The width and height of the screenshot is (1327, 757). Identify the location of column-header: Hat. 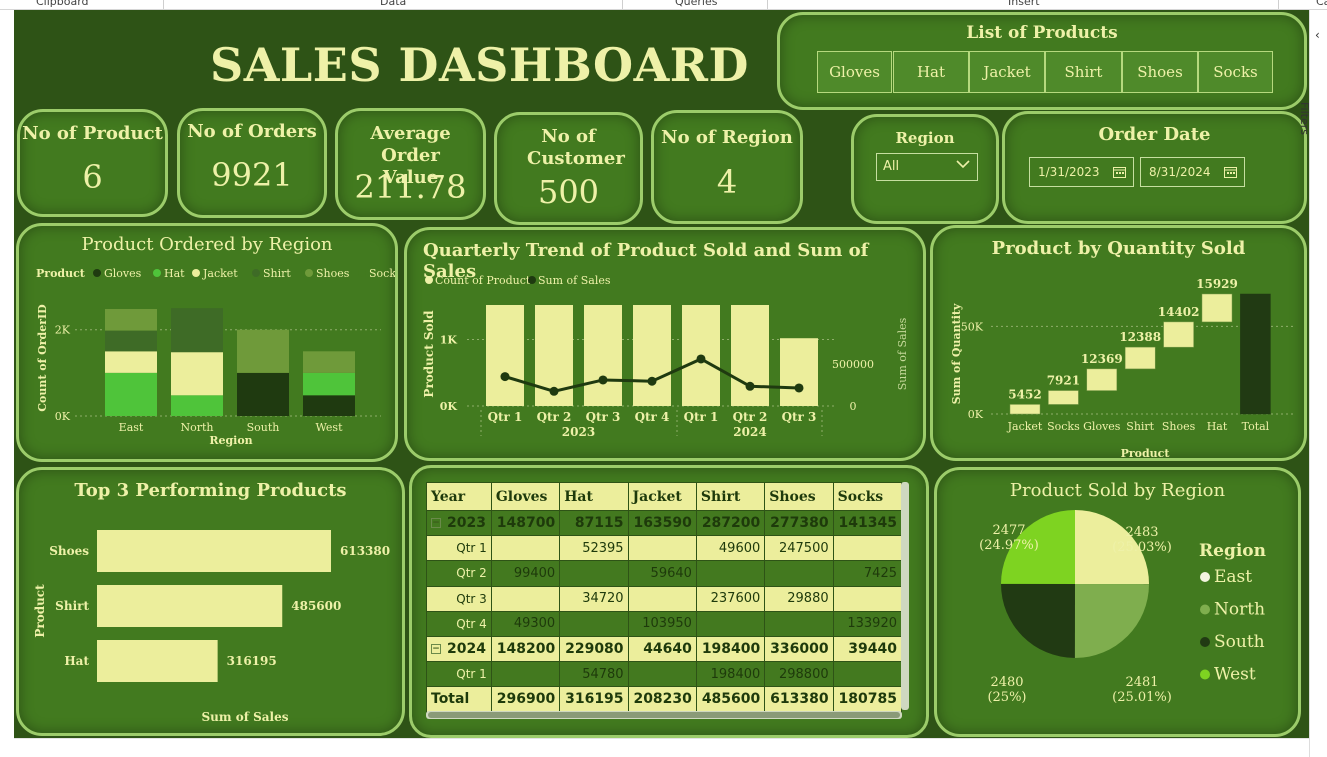
(594, 496).